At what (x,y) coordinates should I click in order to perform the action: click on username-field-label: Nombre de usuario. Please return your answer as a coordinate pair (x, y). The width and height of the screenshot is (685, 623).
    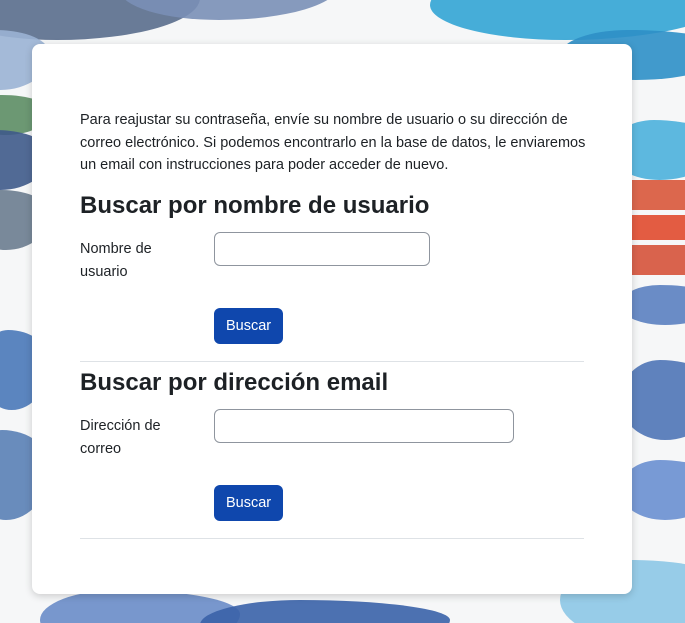
    Looking at the image, I should click on (116, 260).